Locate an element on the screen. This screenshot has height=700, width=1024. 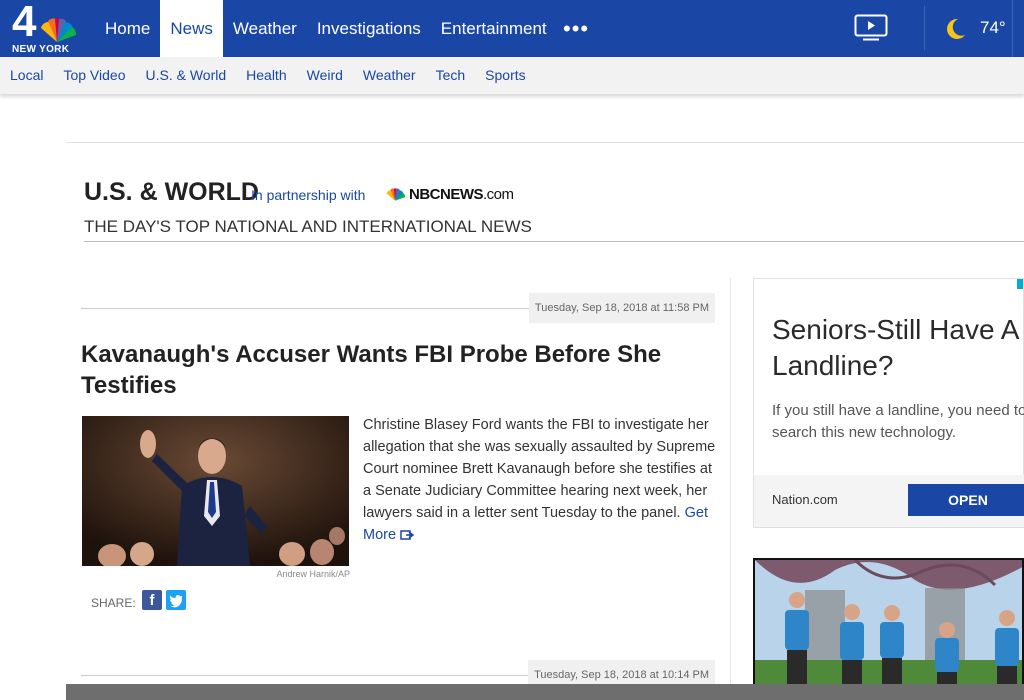
peacock-small-icon is located at coordinates (395, 194).